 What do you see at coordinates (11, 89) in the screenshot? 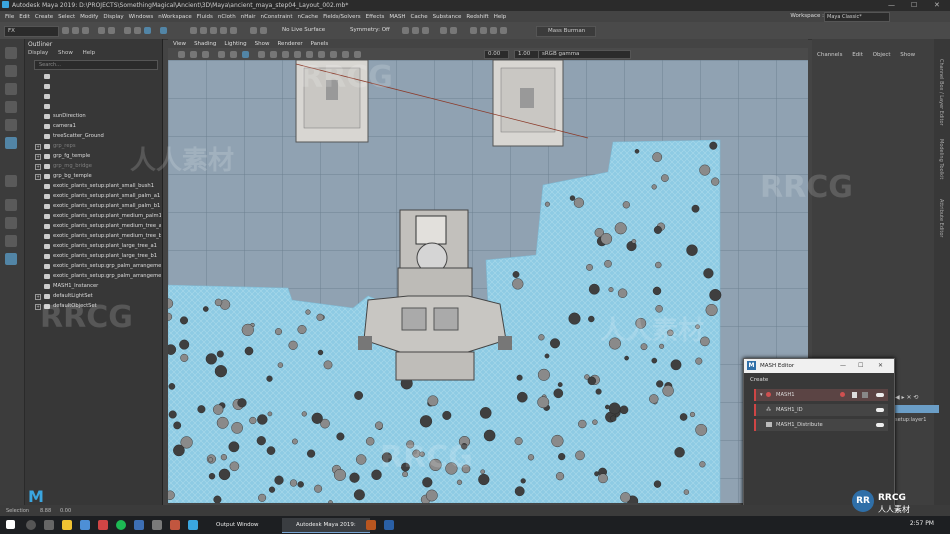
I see `paint-select-tool-icon` at bounding box center [11, 89].